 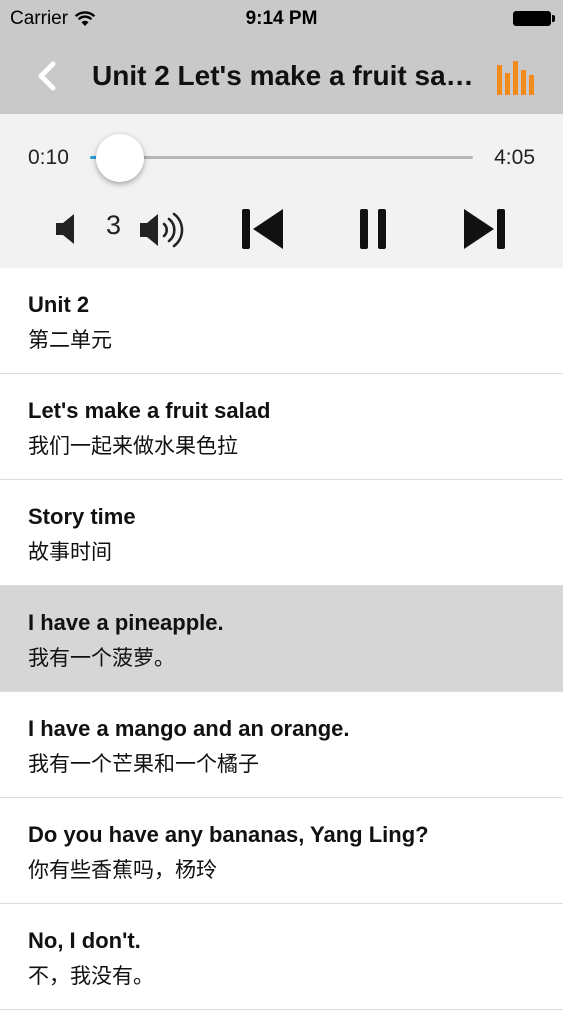 What do you see at coordinates (373, 229) in the screenshot?
I see `pause-icon` at bounding box center [373, 229].